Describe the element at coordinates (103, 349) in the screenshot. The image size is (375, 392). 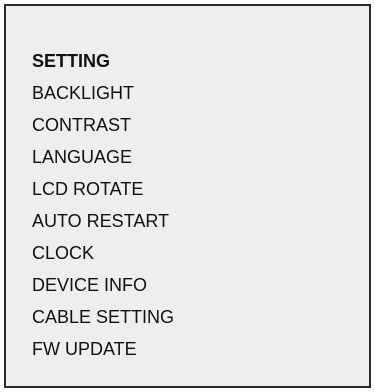
I see `menu-item-fw-update: FW UPDATE` at that location.